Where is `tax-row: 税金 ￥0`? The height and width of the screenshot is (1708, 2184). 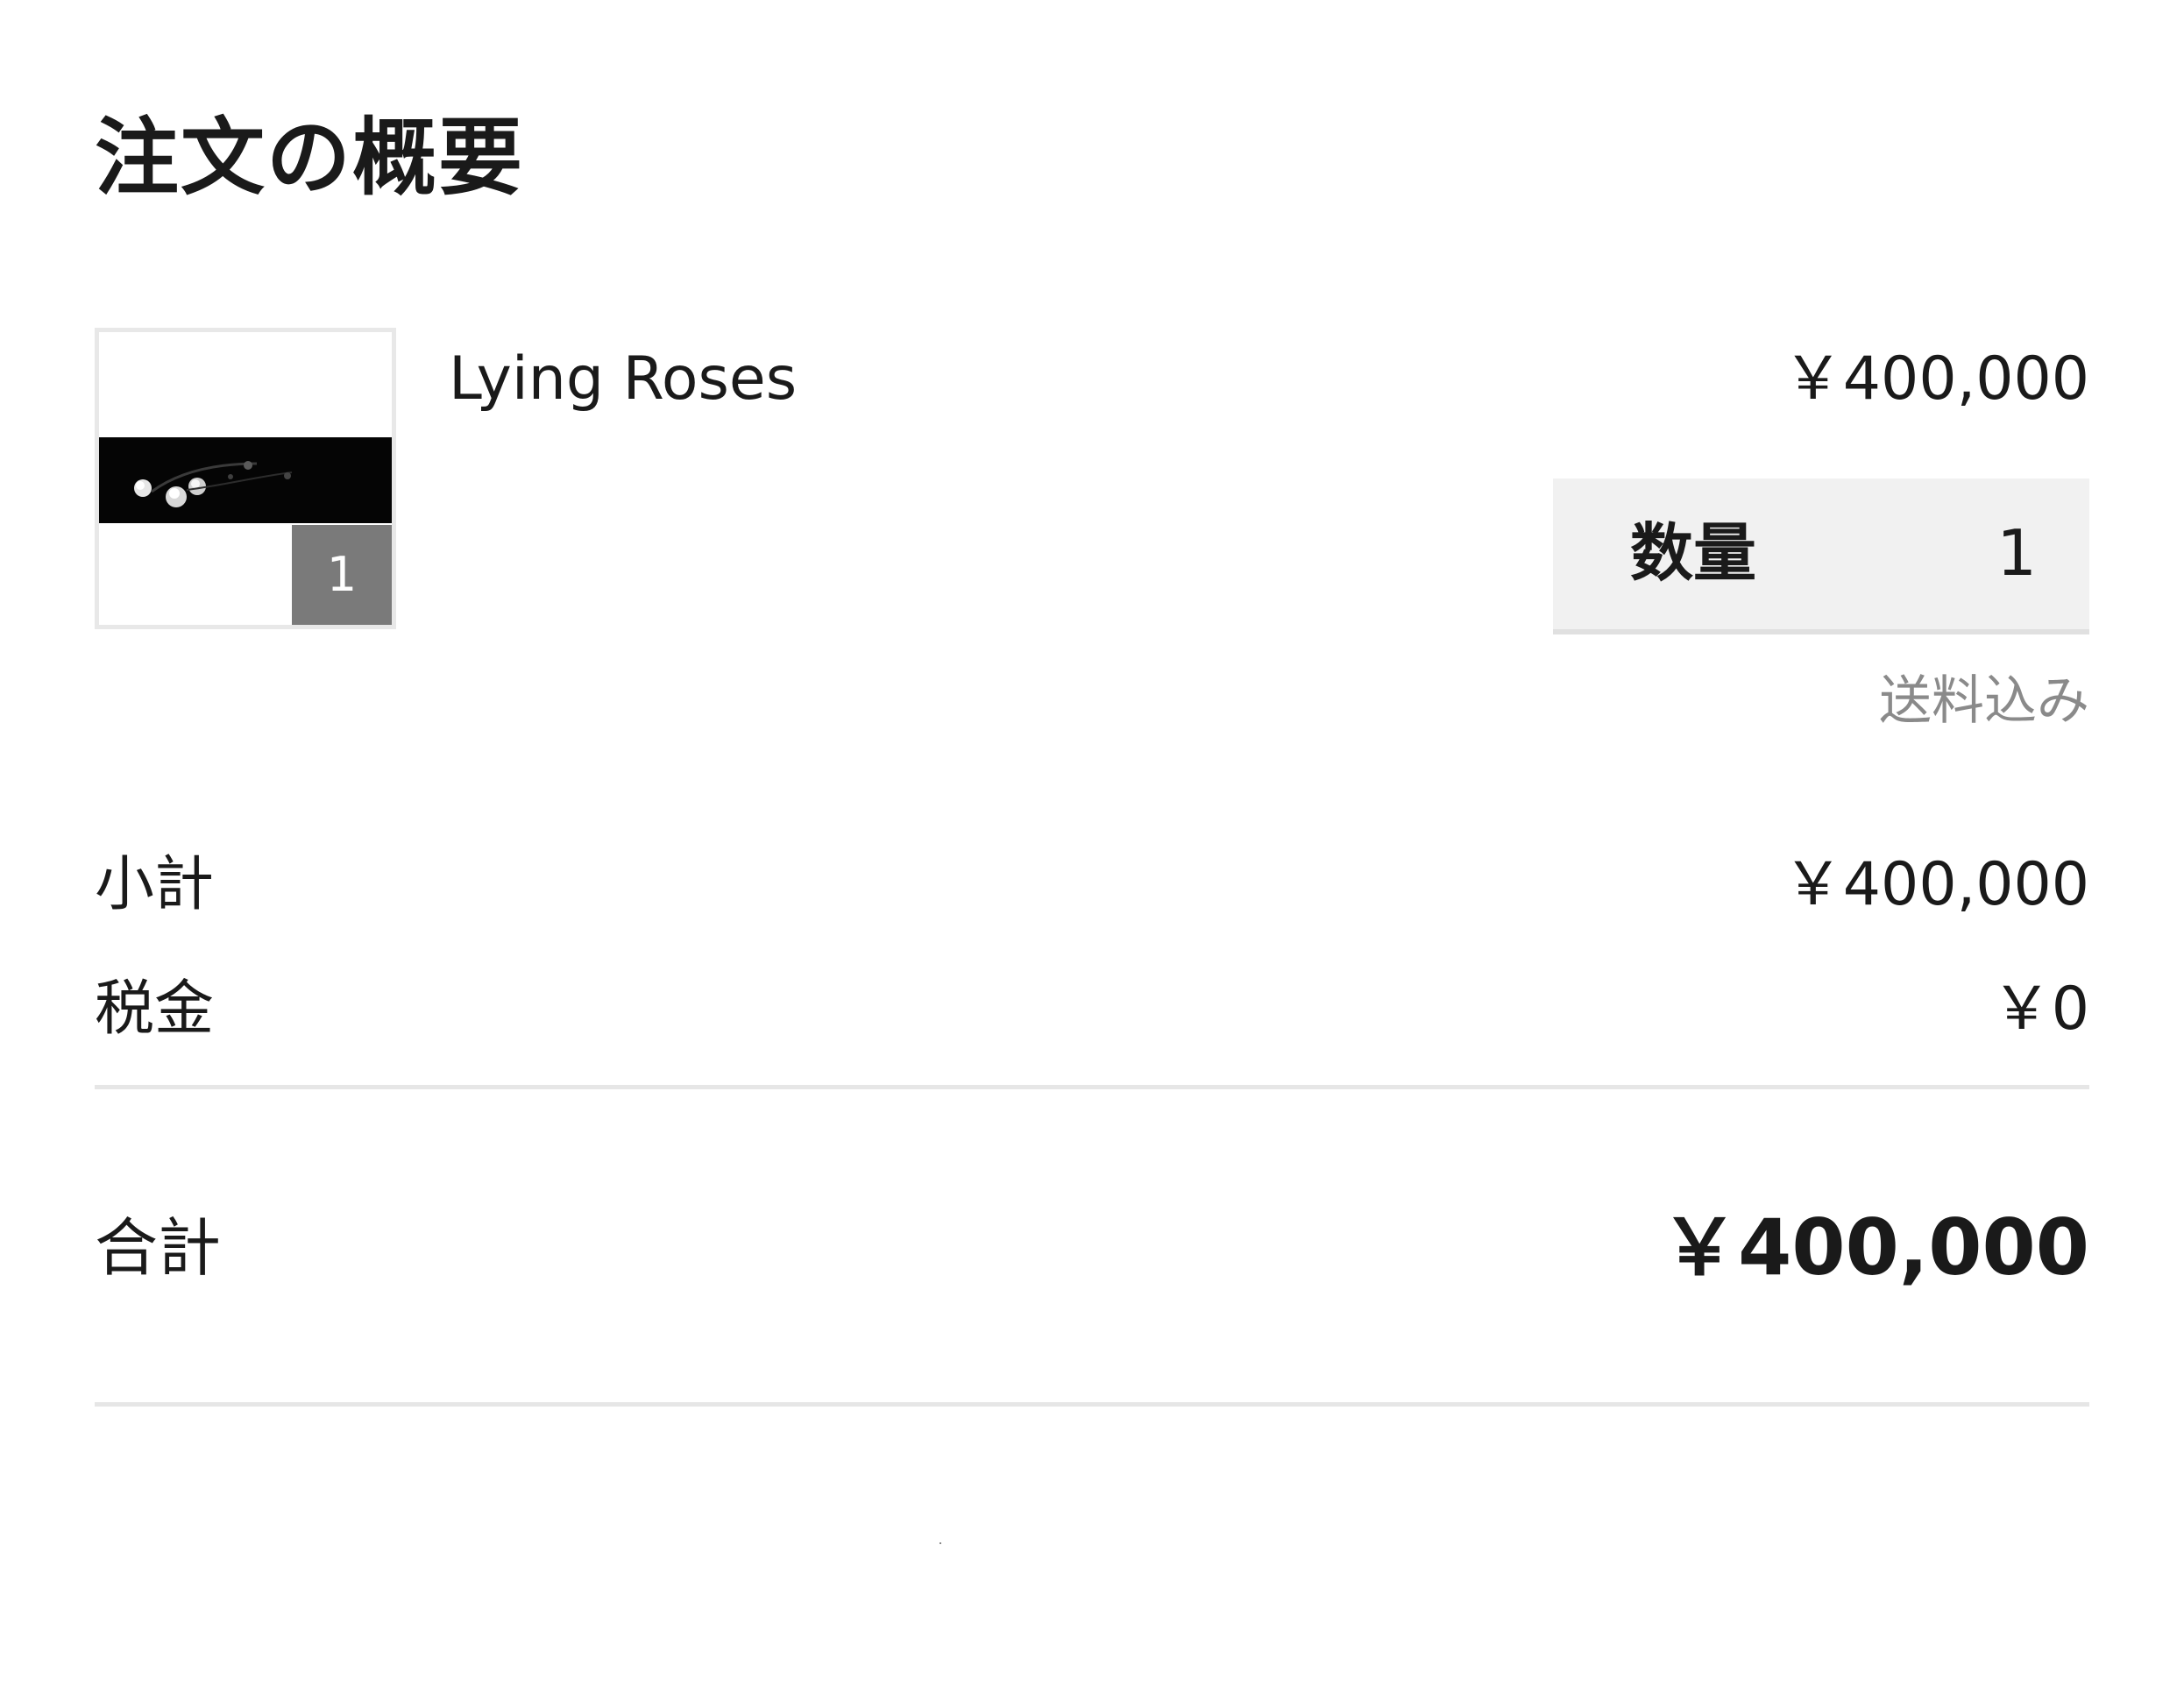 tax-row: 税金 ￥0 is located at coordinates (1092, 1010).